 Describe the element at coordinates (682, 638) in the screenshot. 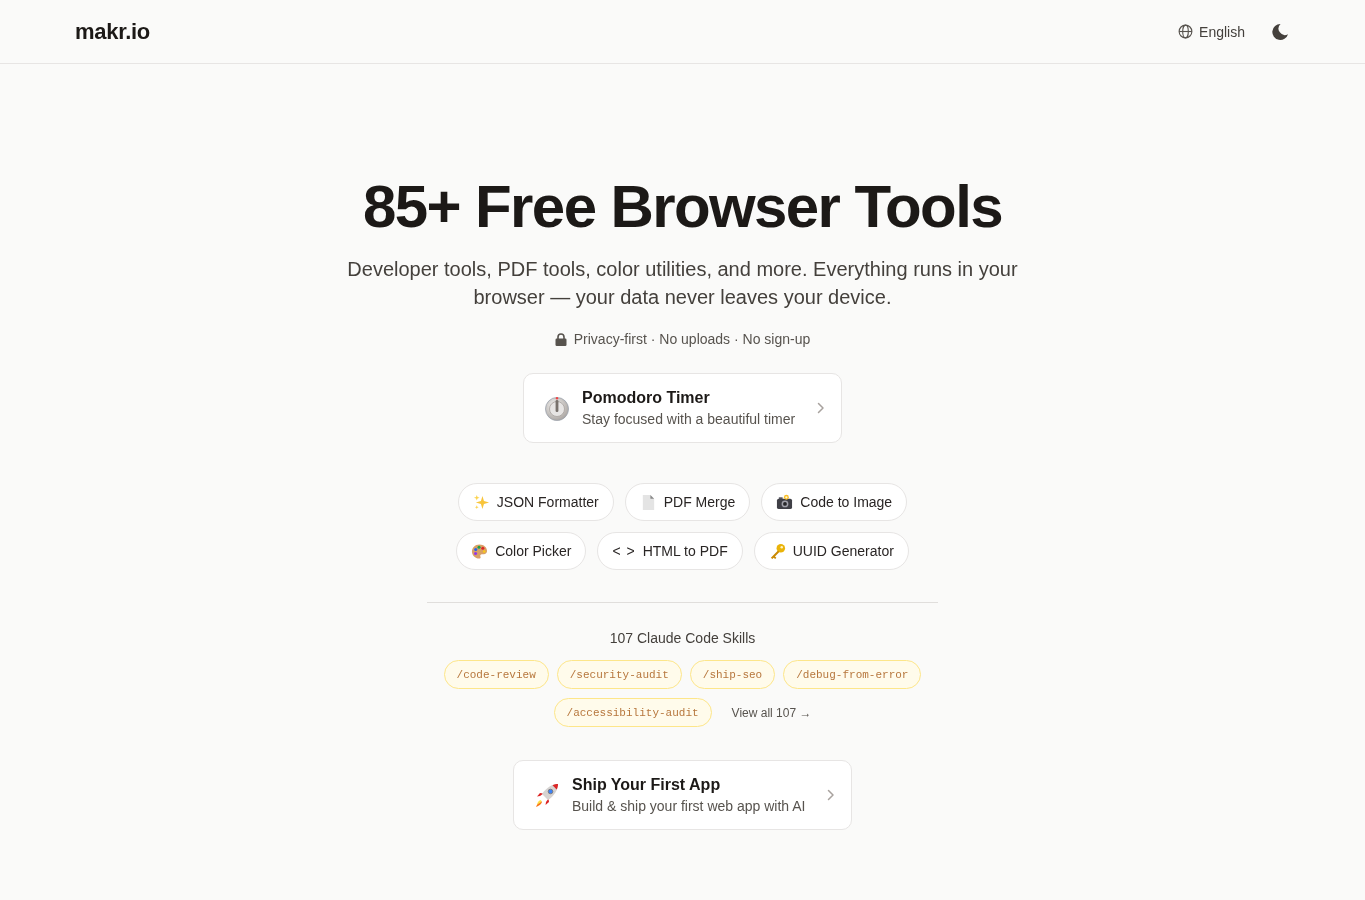

I see `skills-heading: 107 Claude Code Skills` at that location.